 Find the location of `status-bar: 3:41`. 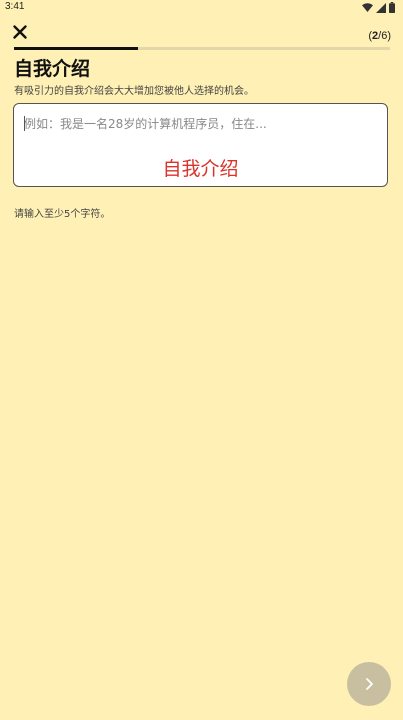

status-bar: 3:41 is located at coordinates (201, 8).